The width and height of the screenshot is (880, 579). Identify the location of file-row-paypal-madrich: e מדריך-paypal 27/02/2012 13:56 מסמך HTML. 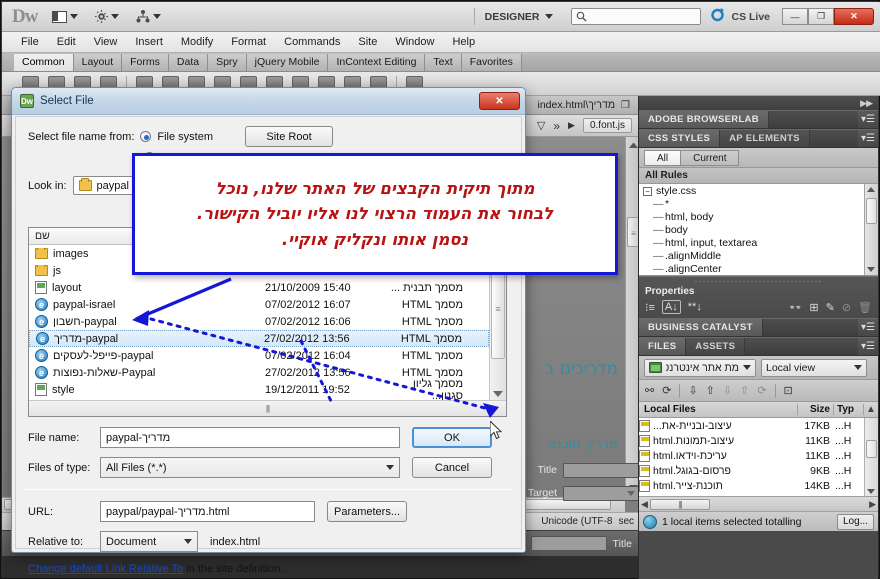
(259, 338).